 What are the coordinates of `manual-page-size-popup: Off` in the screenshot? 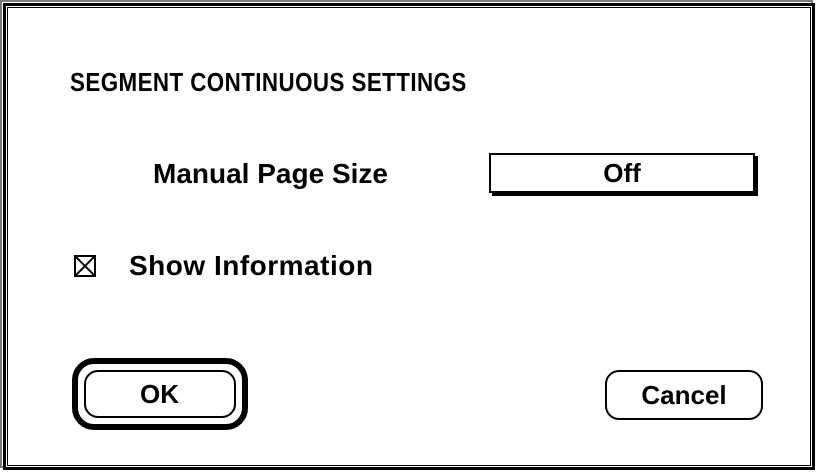 It's located at (622, 173).